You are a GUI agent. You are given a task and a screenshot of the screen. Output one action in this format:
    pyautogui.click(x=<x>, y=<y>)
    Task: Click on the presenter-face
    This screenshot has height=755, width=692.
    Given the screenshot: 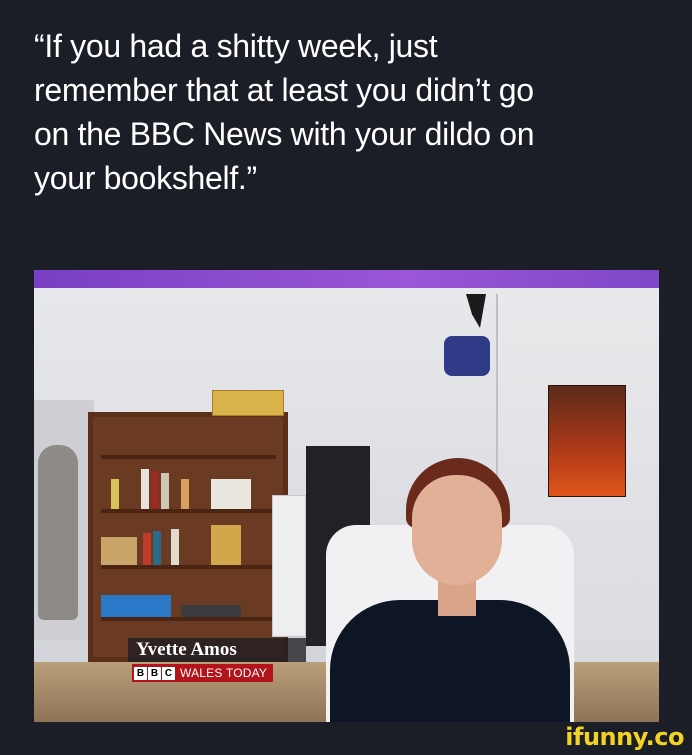 What is the action you would take?
    pyautogui.click(x=457, y=530)
    